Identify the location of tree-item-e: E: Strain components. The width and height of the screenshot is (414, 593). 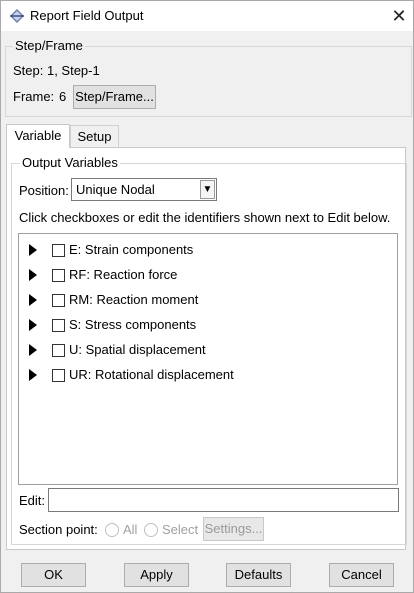
(204, 250).